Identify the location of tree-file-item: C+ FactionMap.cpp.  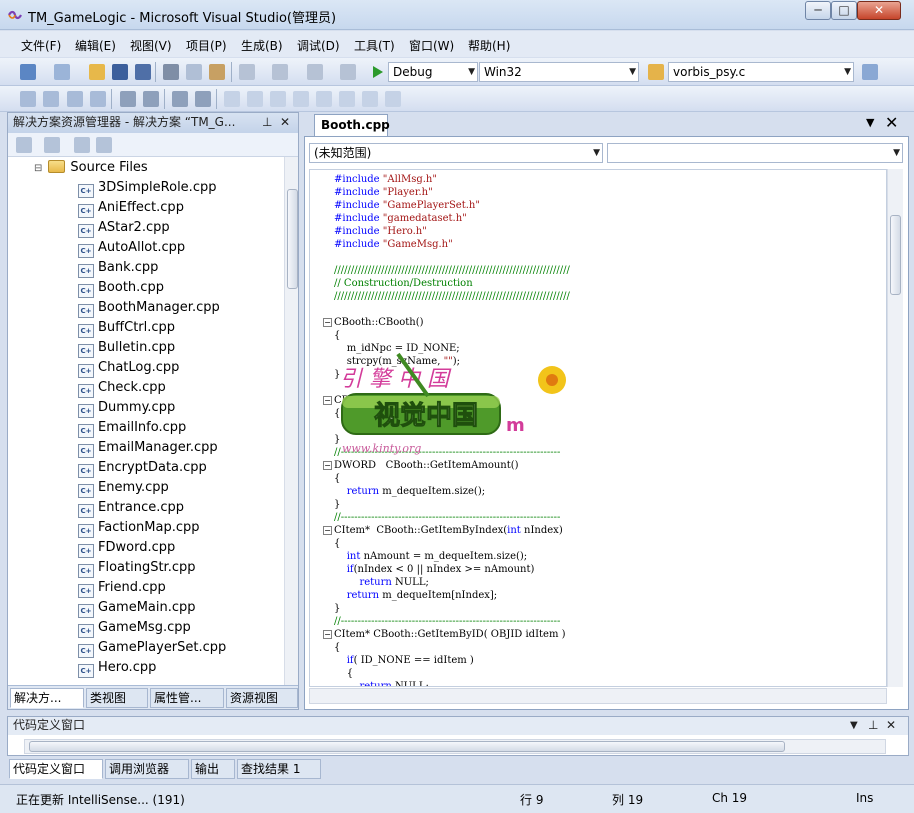
(139, 528).